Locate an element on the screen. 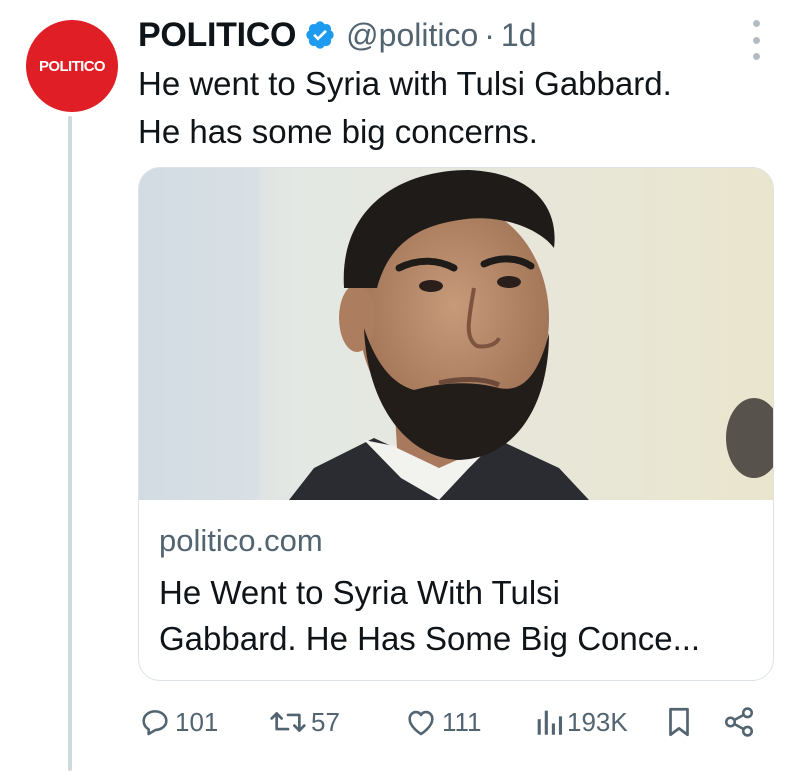  avatar-logo-text: POLITICO is located at coordinates (72, 66).